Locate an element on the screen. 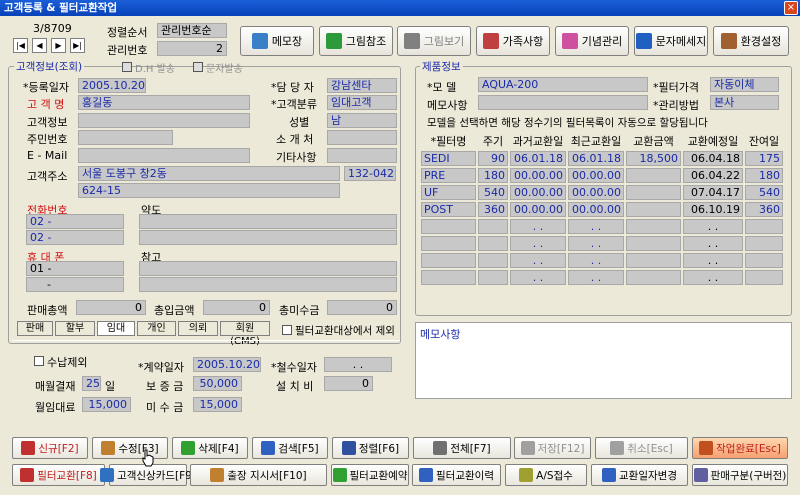 This screenshot has width=800, height=495. filter-cell: PRE is located at coordinates (448, 175).